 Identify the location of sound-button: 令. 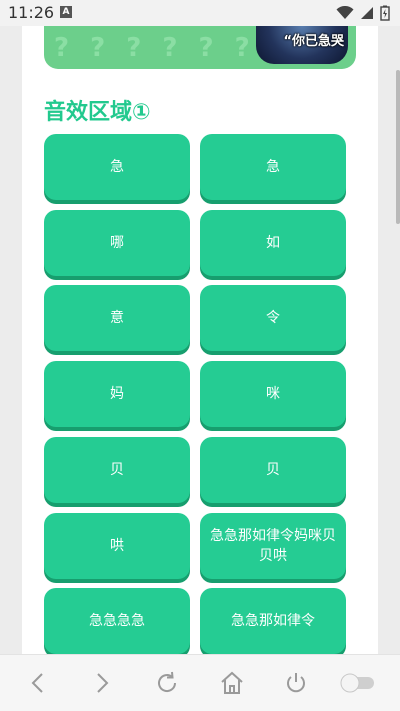
(273, 318).